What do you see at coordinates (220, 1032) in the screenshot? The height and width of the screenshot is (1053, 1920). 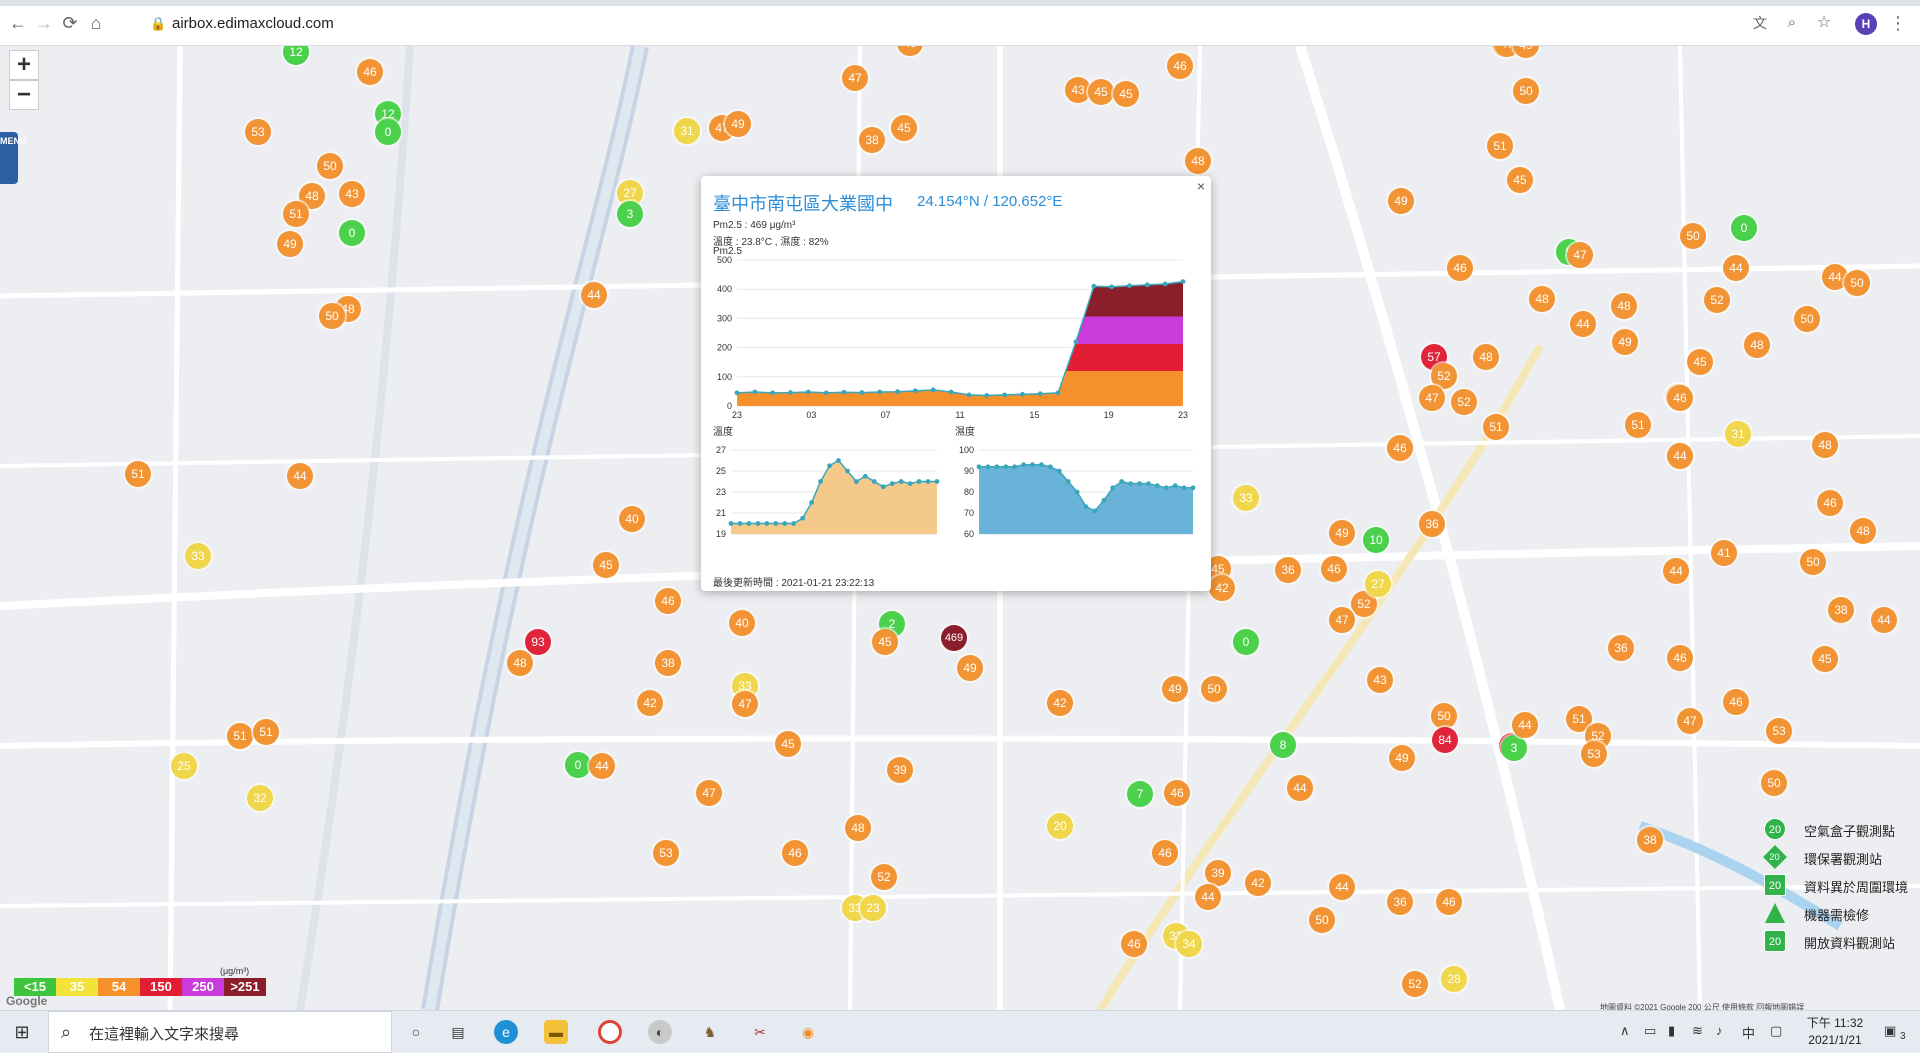 I see `taskbar-search: ⌕ 在這裡輸入文字來搜尋` at bounding box center [220, 1032].